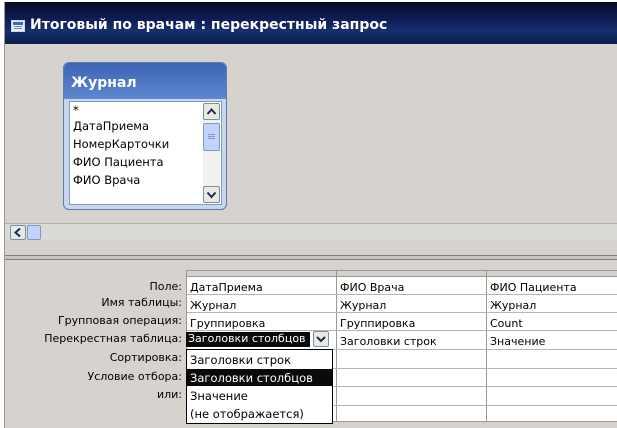 This screenshot has width=617, height=428. Describe the element at coordinates (121, 144) in the screenshot. I see `field-item-card-number: НомерКарточки` at that location.